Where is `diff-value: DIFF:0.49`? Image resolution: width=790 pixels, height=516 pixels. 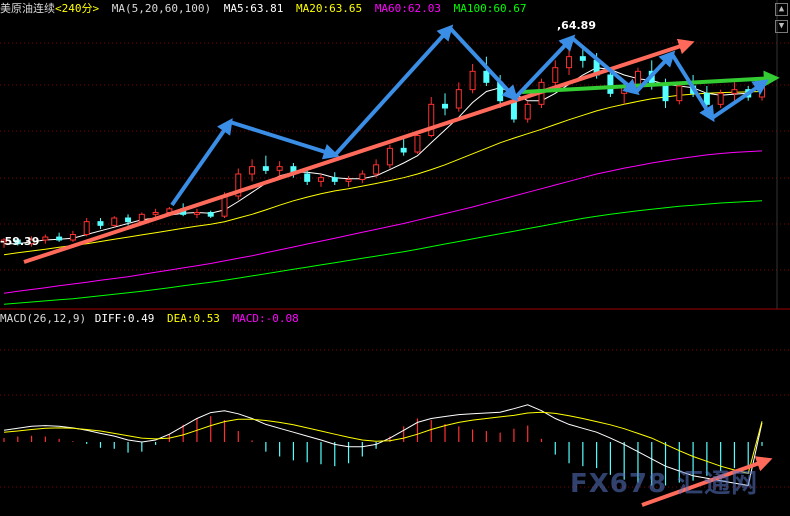
diff-value: DIFF:0.49 is located at coordinates (124, 318).